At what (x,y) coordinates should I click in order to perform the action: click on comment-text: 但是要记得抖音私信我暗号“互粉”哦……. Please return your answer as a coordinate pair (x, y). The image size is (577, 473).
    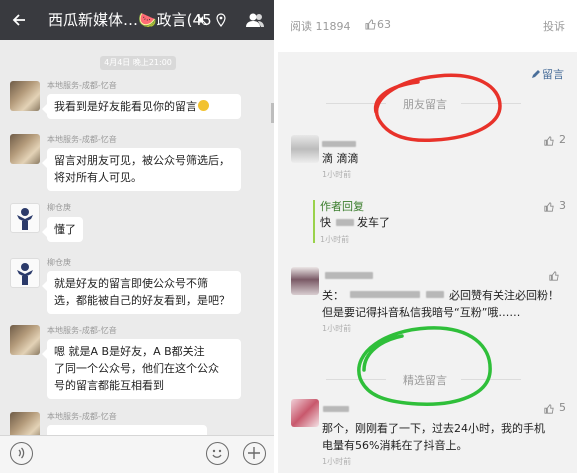
    Looking at the image, I should click on (421, 312).